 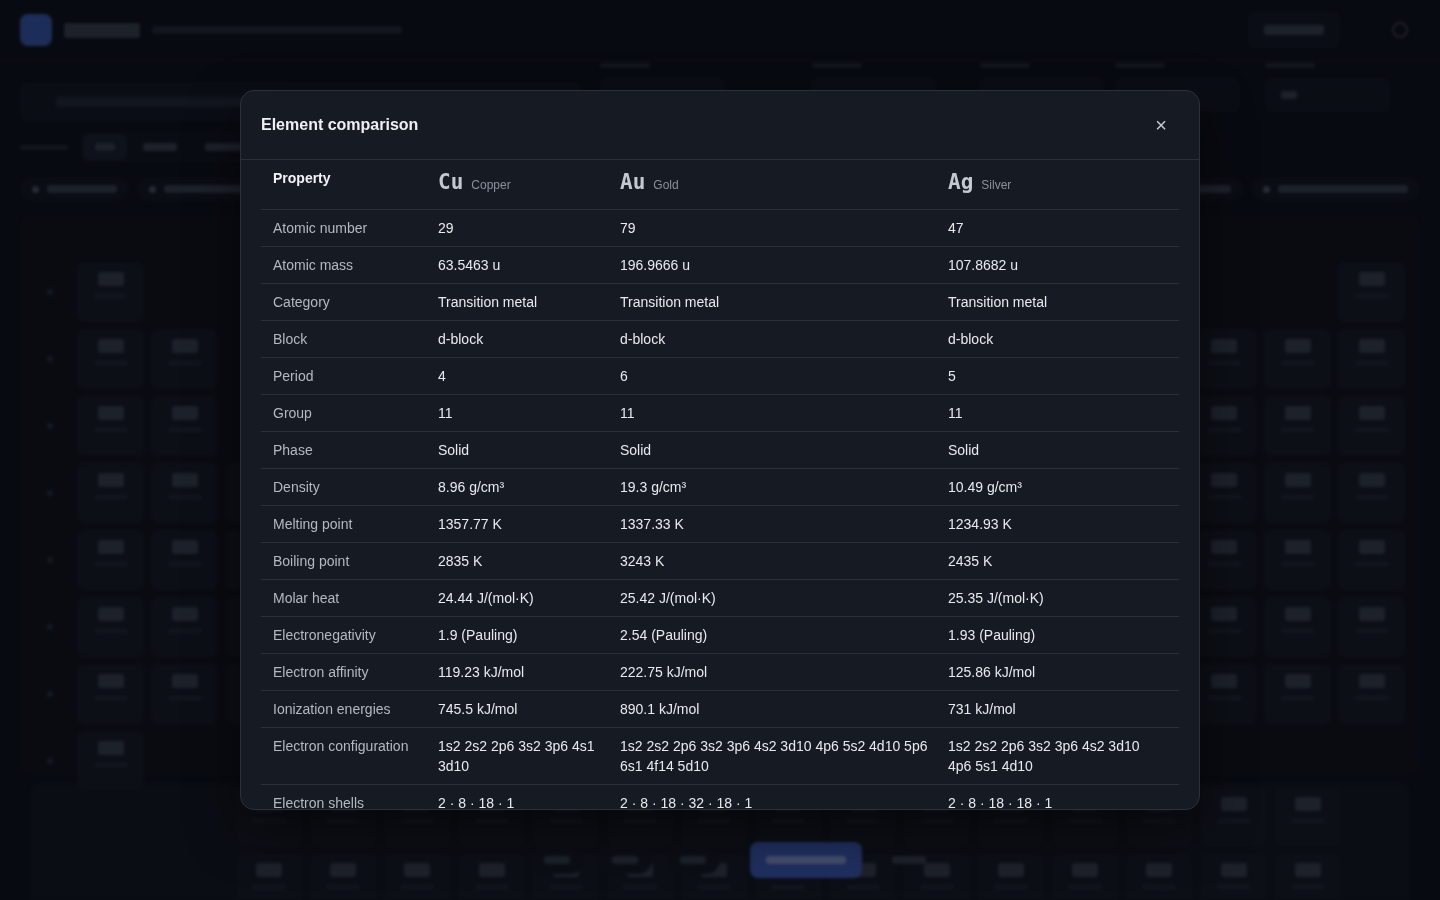 I want to click on table-cell-text: 222.75 kJ/mol, so click(x=664, y=672).